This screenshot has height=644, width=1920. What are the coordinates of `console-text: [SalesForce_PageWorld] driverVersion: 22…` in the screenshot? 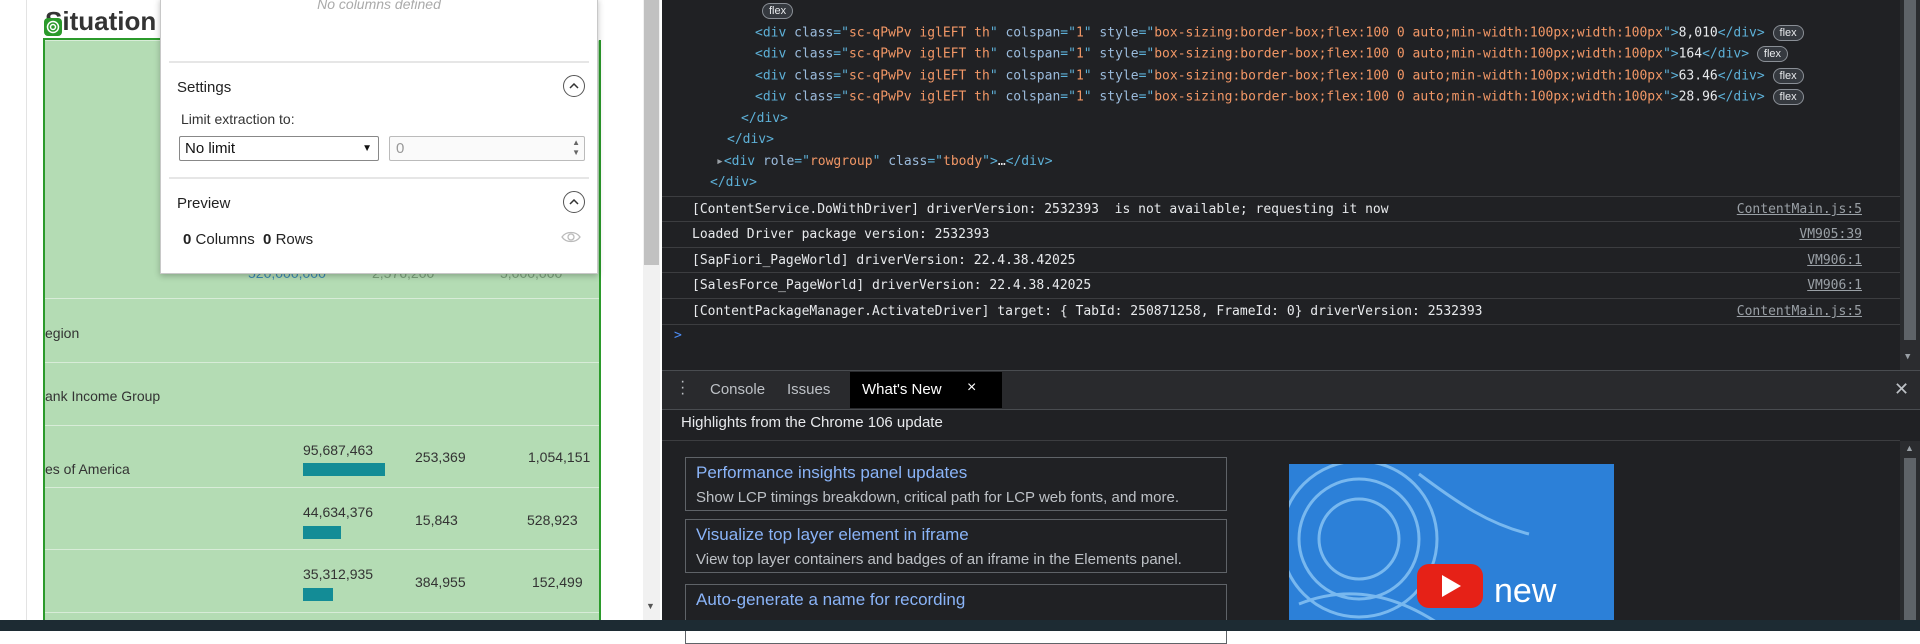 It's located at (892, 285).